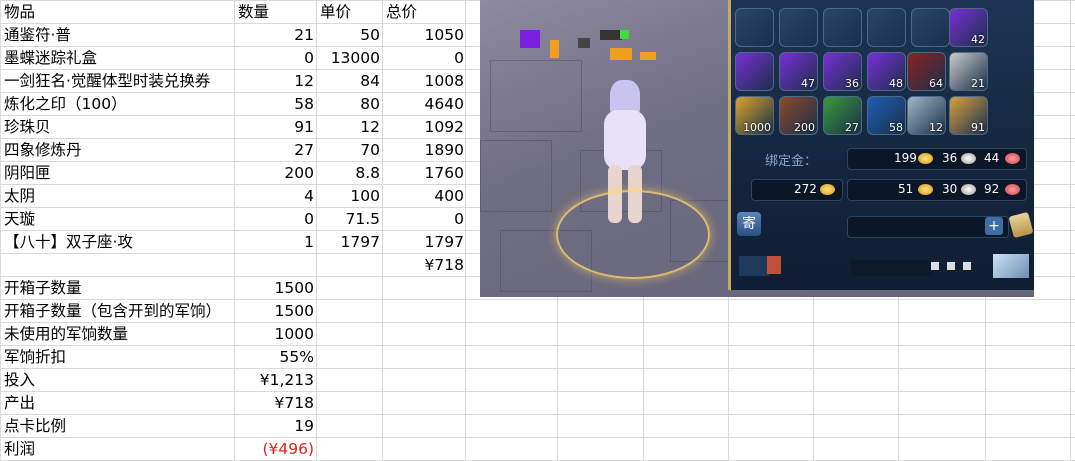 The image size is (1075, 461). I want to click on item-price: 71.5, so click(349, 219).